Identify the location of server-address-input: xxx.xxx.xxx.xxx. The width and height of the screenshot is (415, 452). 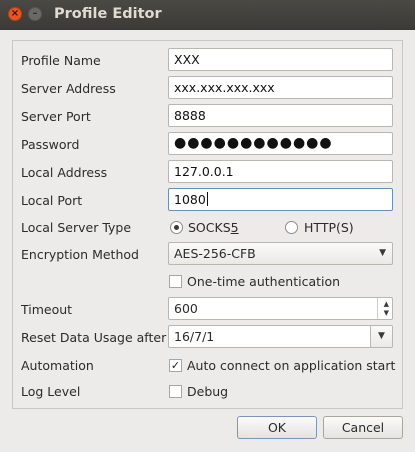
(280, 87).